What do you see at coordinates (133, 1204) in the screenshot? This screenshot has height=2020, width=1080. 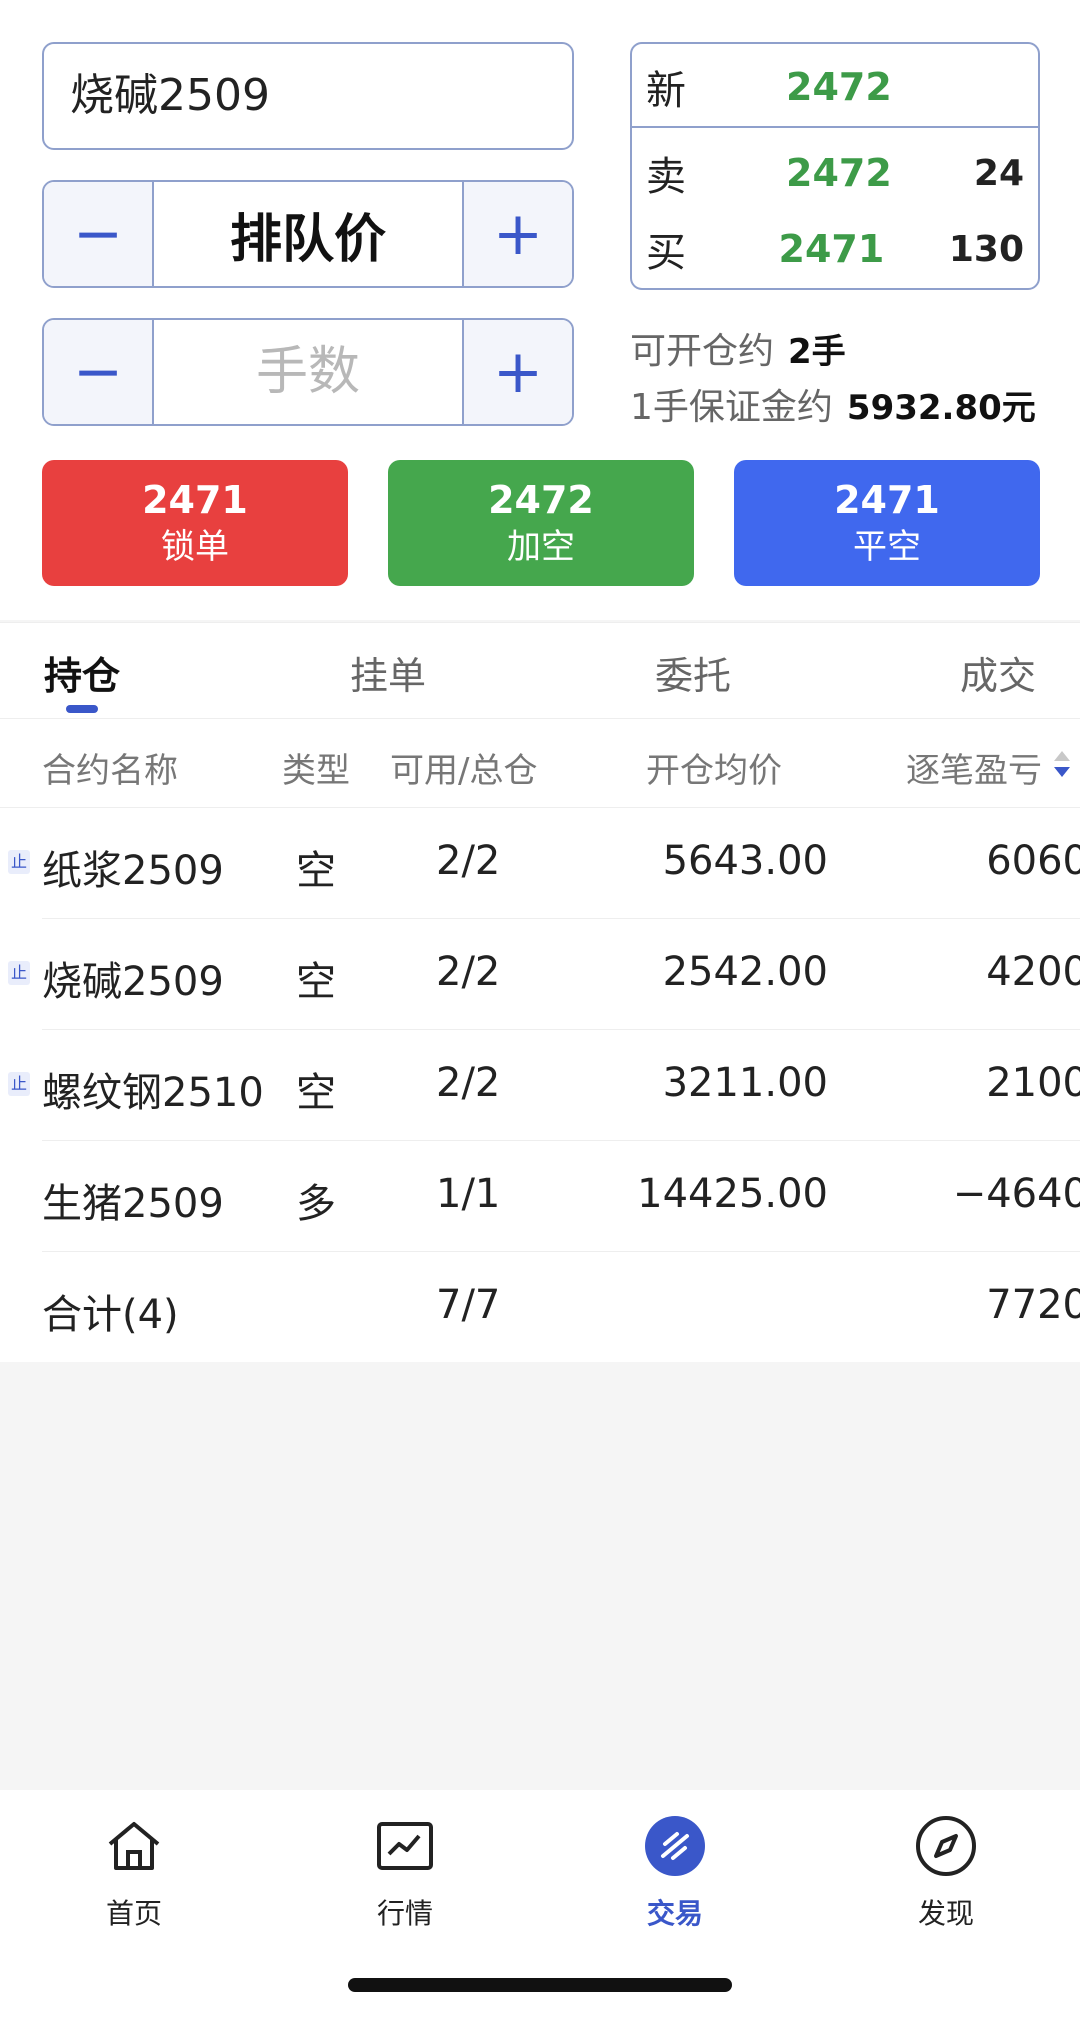 I see `row-contract: 生猪2509` at bounding box center [133, 1204].